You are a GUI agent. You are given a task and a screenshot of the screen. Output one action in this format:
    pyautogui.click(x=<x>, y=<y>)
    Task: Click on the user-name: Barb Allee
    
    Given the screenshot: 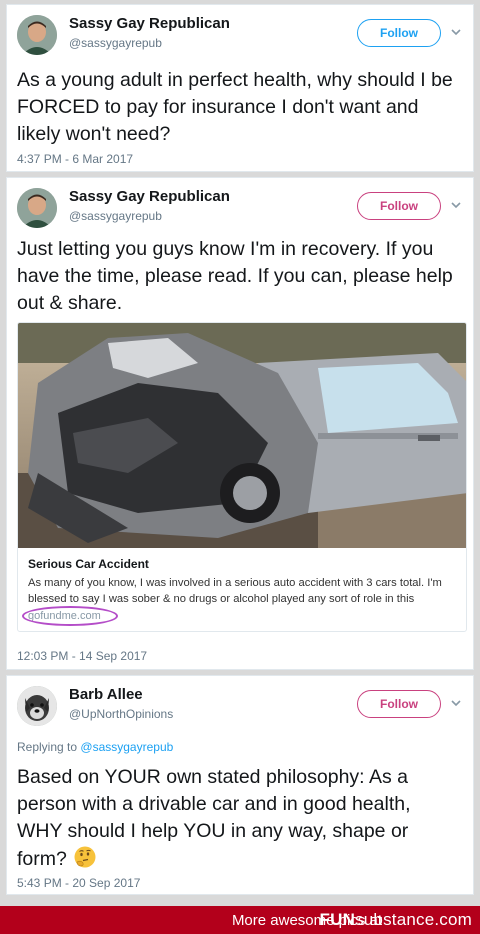 What is the action you would take?
    pyautogui.click(x=106, y=694)
    